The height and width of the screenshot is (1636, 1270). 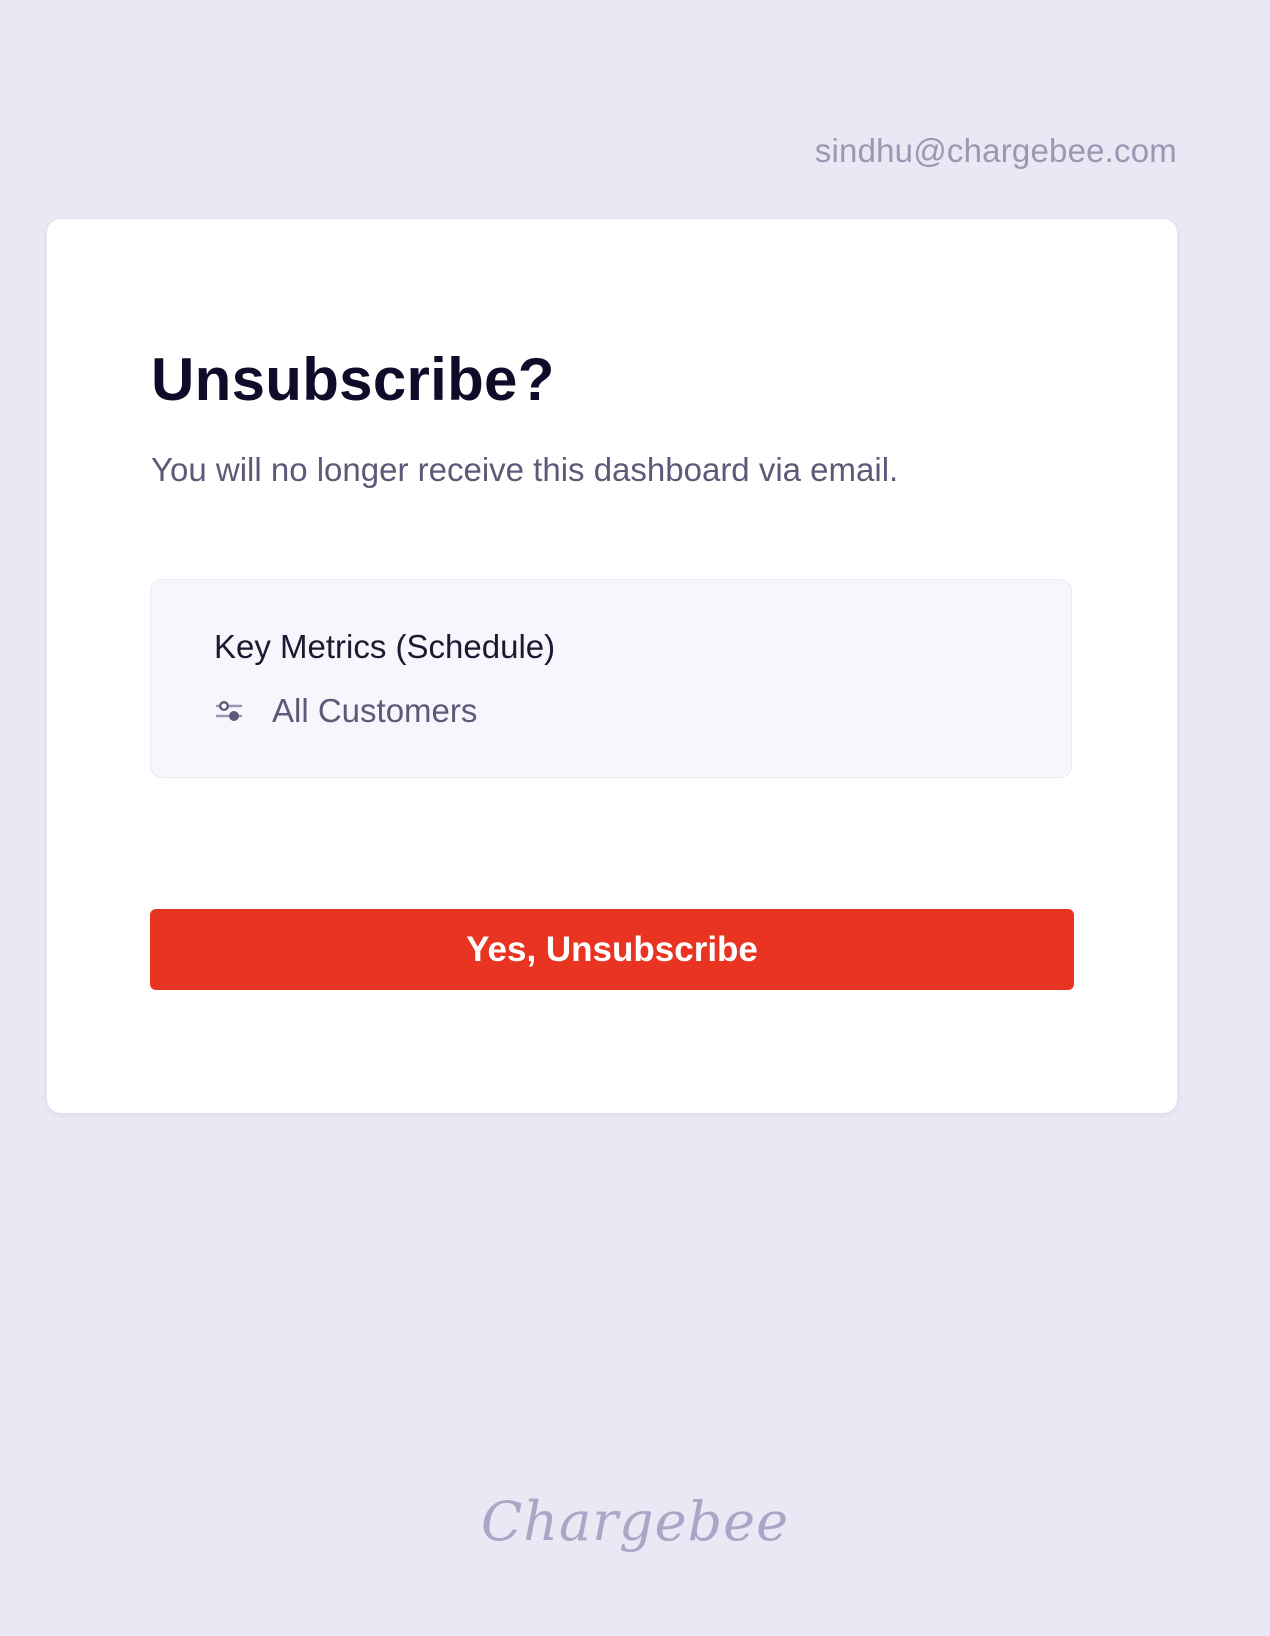 What do you see at coordinates (353, 379) in the screenshot?
I see `page-title: Unsubscribe?` at bounding box center [353, 379].